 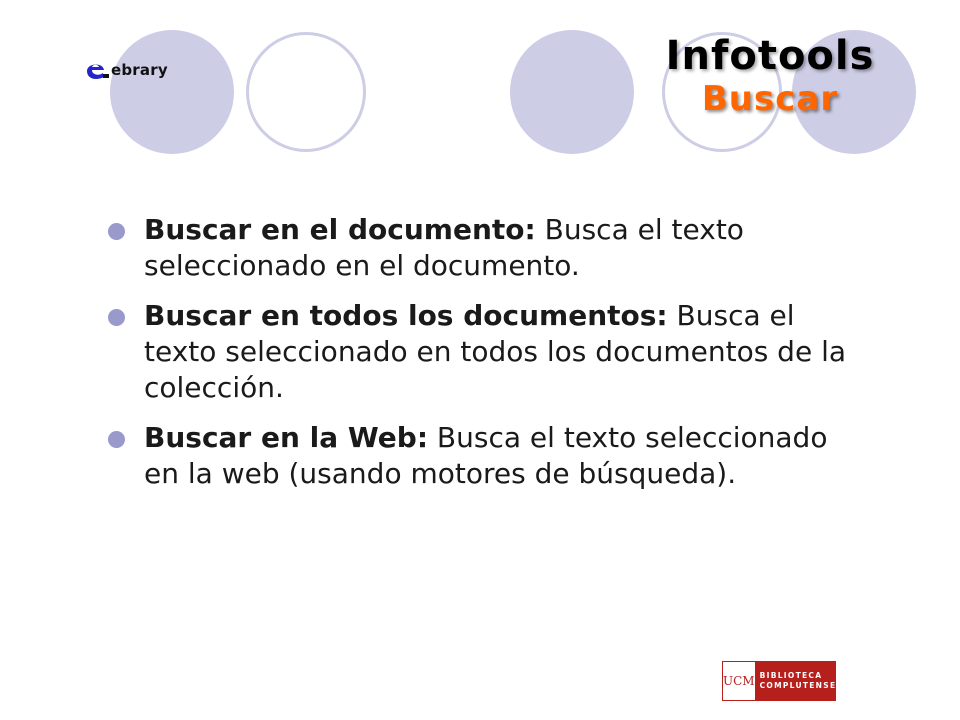 I want to click on bullet-term: Buscar en la Web:, so click(x=286, y=437).